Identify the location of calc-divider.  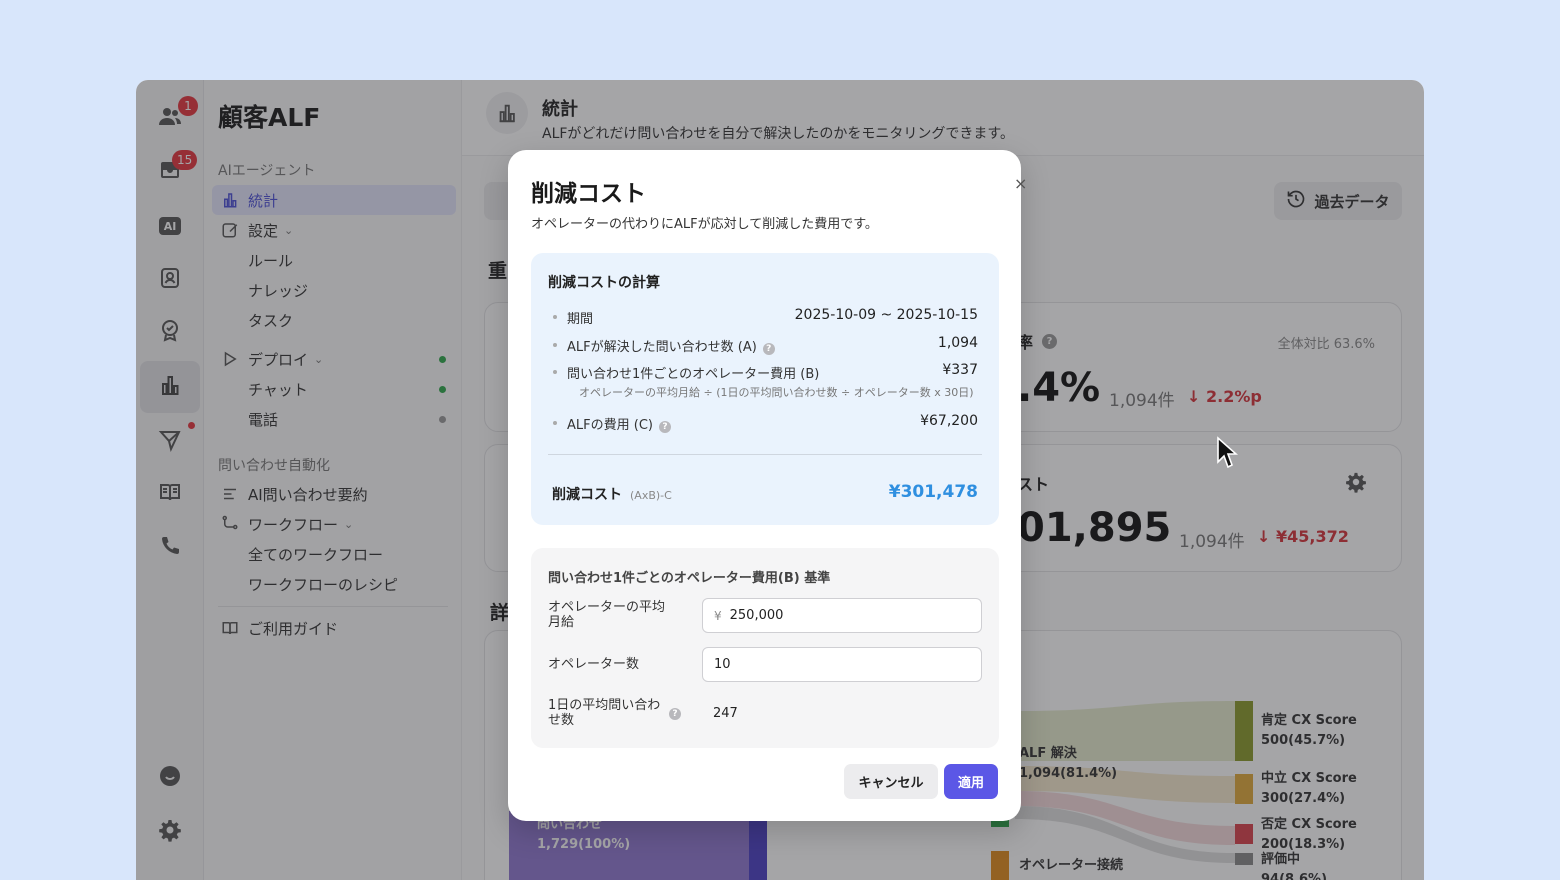
(765, 454).